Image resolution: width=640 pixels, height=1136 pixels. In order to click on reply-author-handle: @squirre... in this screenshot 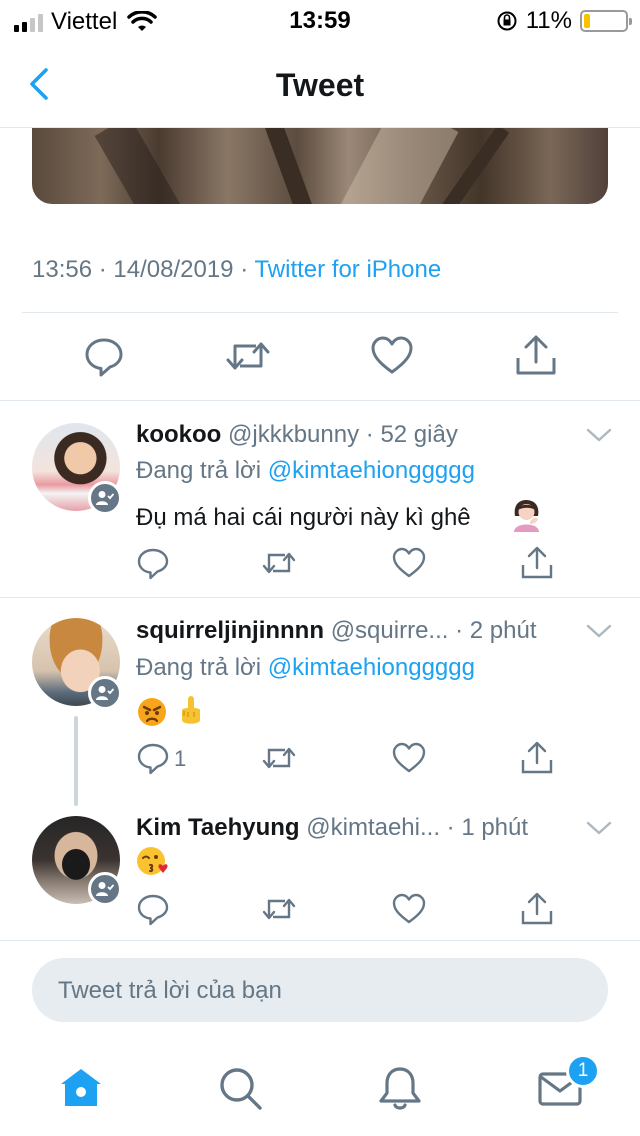, I will do `click(389, 630)`.